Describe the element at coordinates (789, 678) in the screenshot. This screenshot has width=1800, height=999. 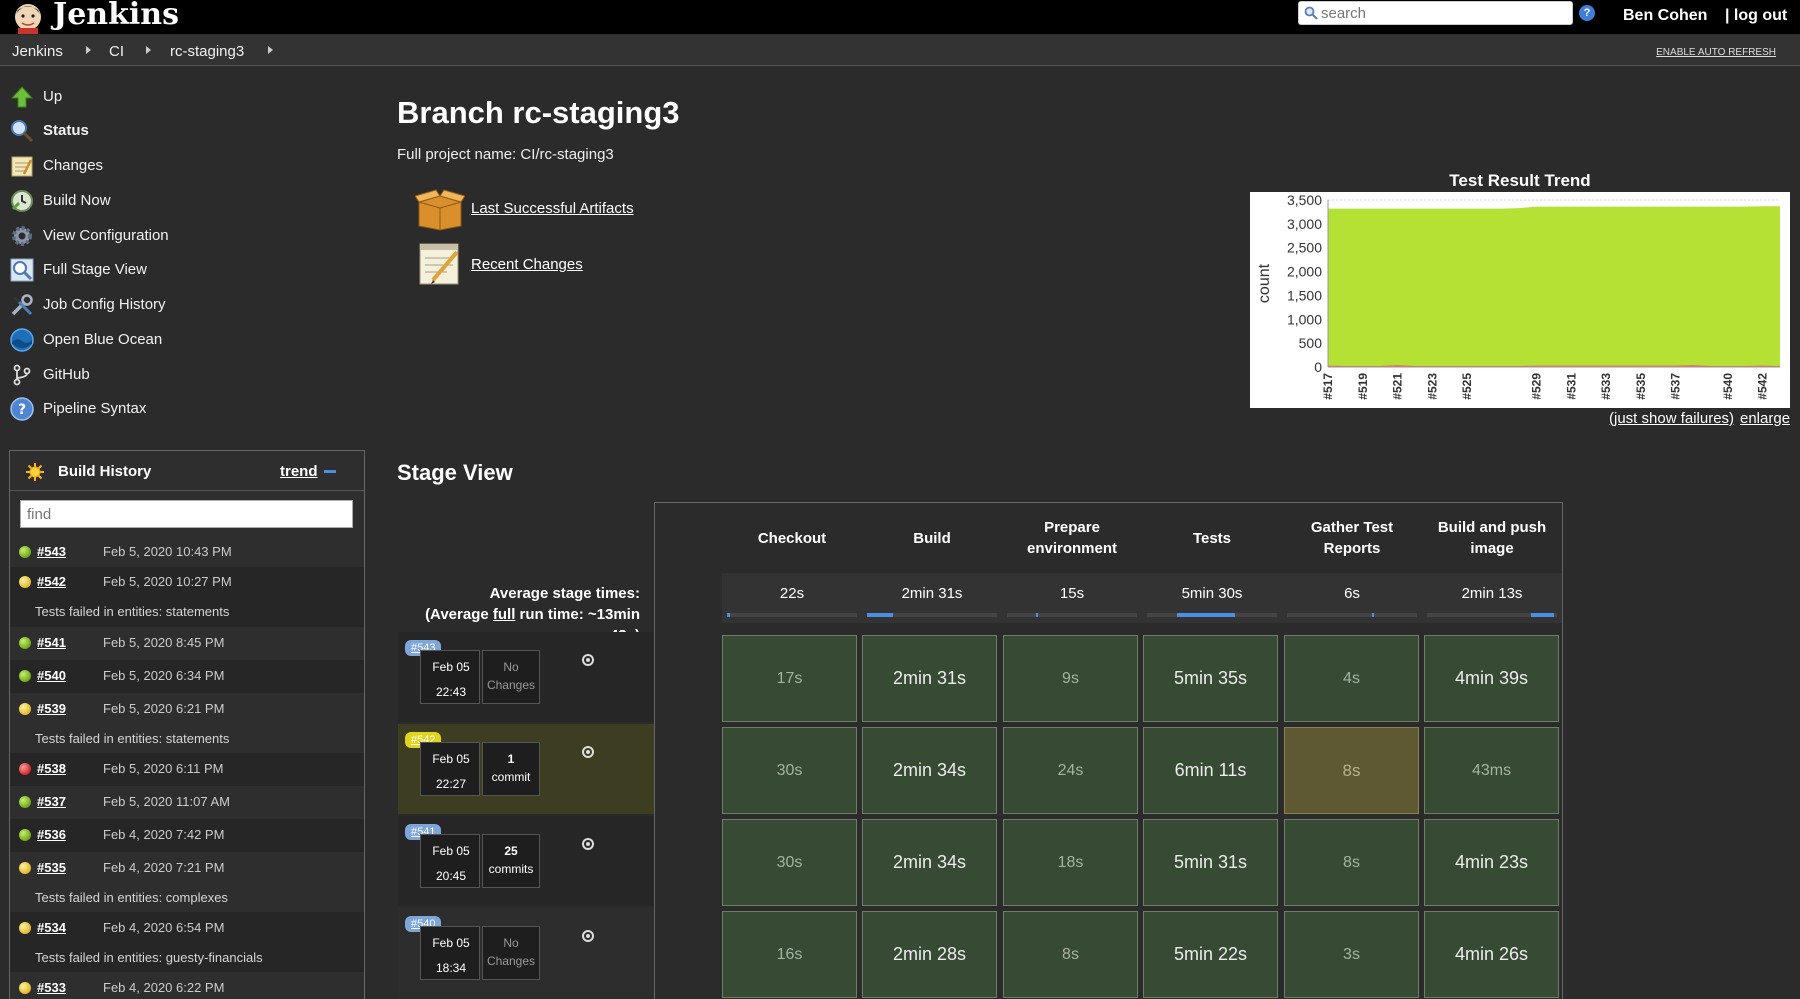
I see `stage-cell: 17s` at that location.